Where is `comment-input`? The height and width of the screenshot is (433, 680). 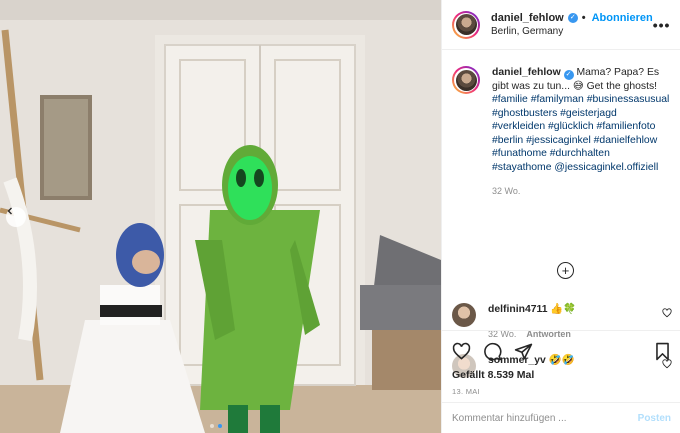 comment-input is located at coordinates (545, 418).